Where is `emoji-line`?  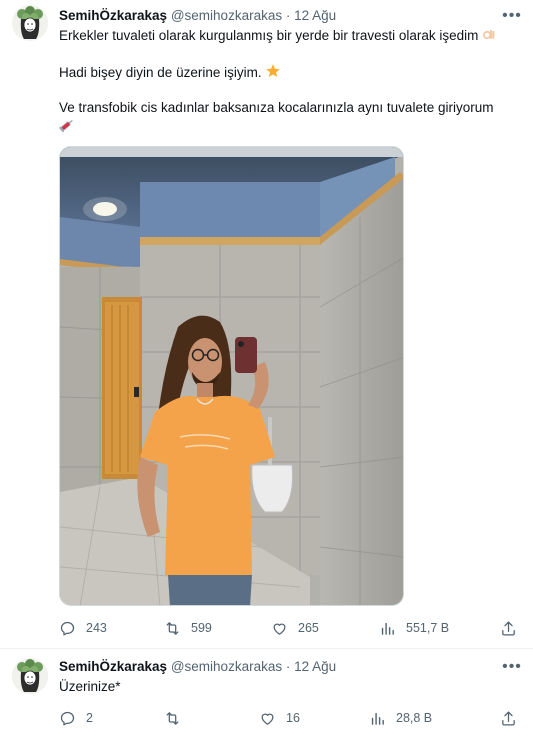 emoji-line is located at coordinates (286, 126).